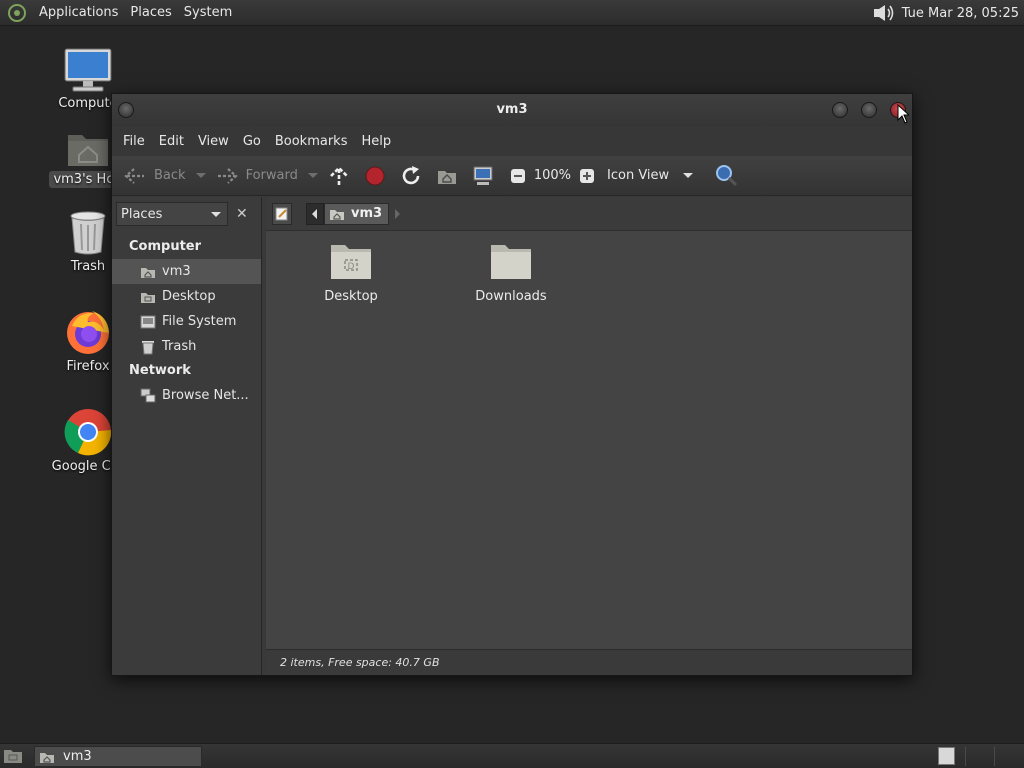 Image resolution: width=1024 pixels, height=768 pixels. I want to click on trash-icon, so click(148, 347).